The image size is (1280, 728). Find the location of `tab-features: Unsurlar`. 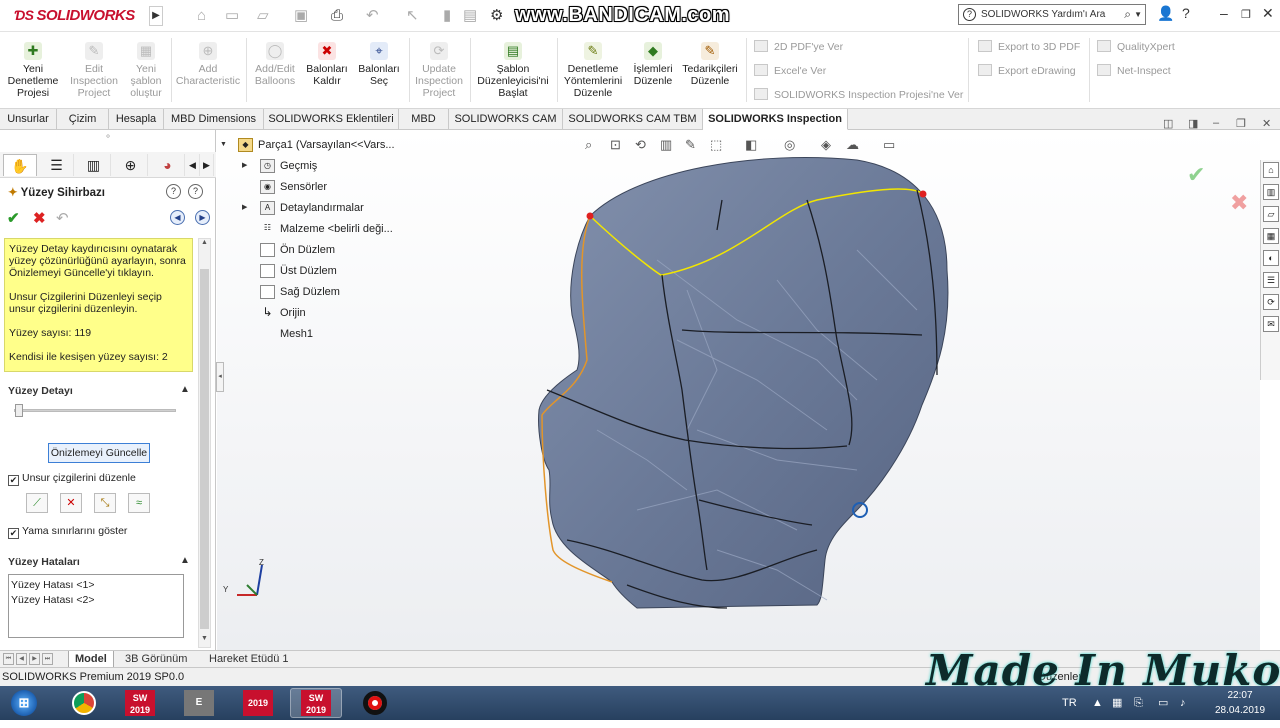

tab-features: Unsurlar is located at coordinates (28, 119).